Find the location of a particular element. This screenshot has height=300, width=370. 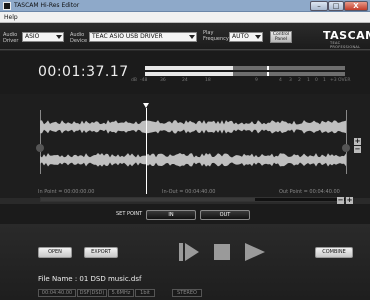

app-icon is located at coordinates (7, 6).